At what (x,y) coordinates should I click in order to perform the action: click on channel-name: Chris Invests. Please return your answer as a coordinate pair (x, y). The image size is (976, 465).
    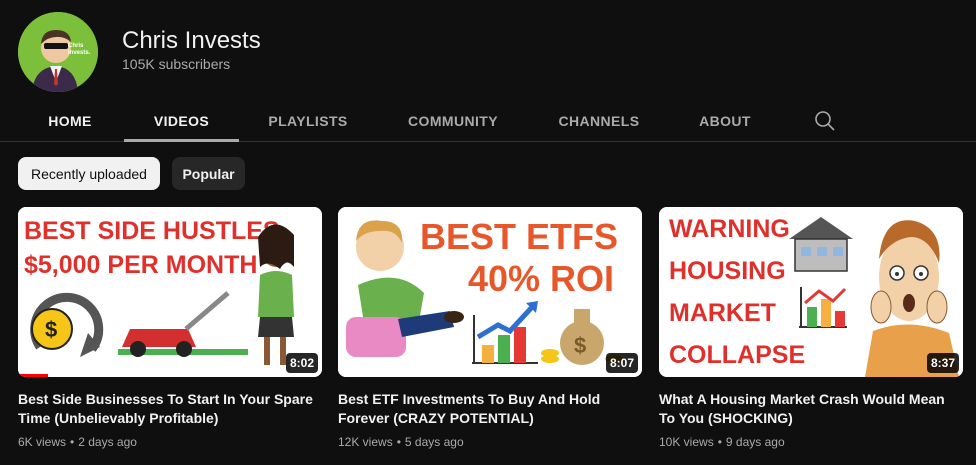
    Looking at the image, I should click on (191, 40).